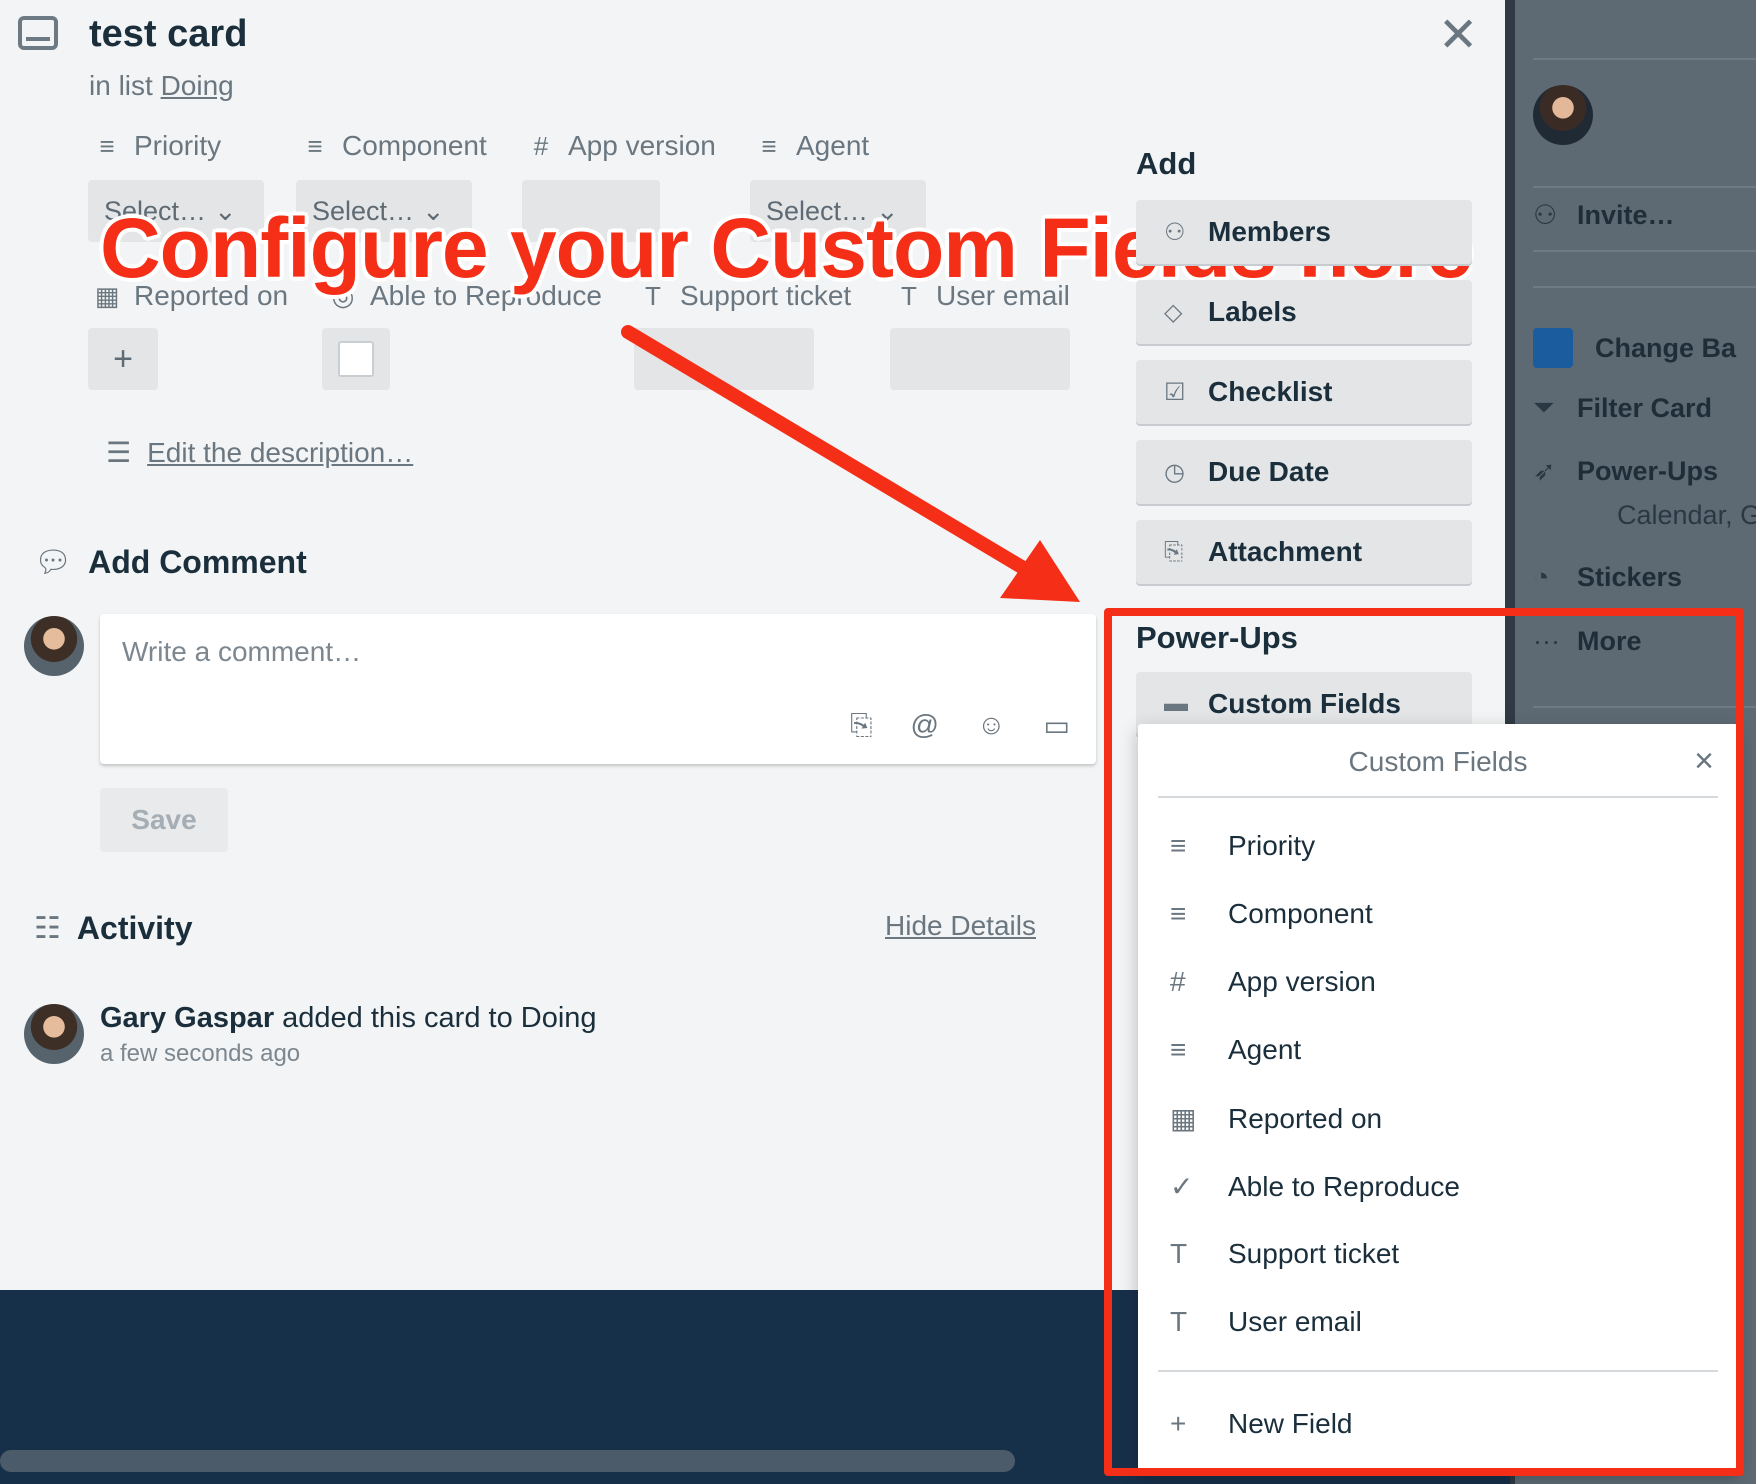  What do you see at coordinates (1175, 392) in the screenshot?
I see `checkbox-icon: ☑` at bounding box center [1175, 392].